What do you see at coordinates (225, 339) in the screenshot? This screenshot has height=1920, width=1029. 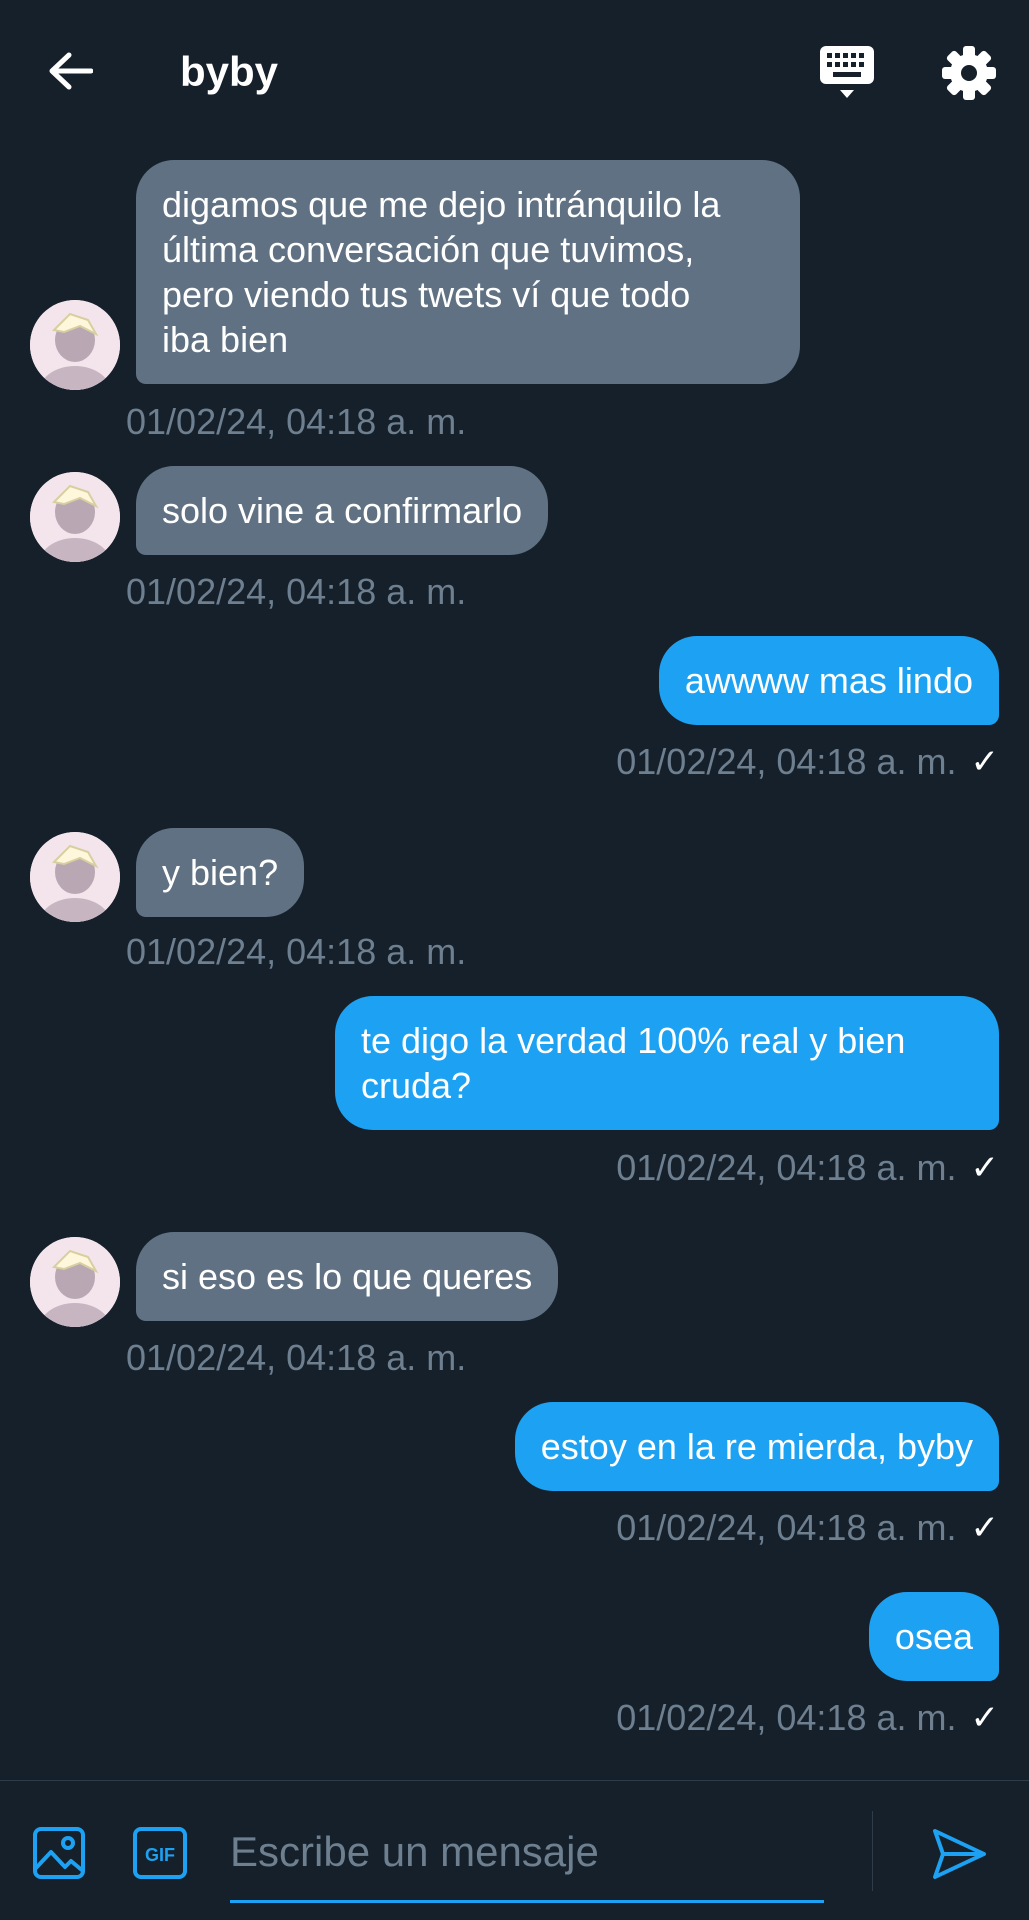 I see `message-line: iba bien` at bounding box center [225, 339].